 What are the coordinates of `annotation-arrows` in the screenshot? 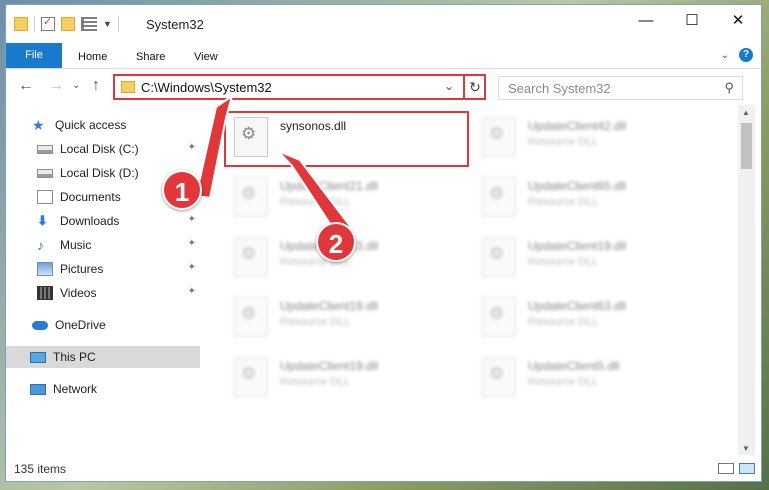 It's located at (273, 165).